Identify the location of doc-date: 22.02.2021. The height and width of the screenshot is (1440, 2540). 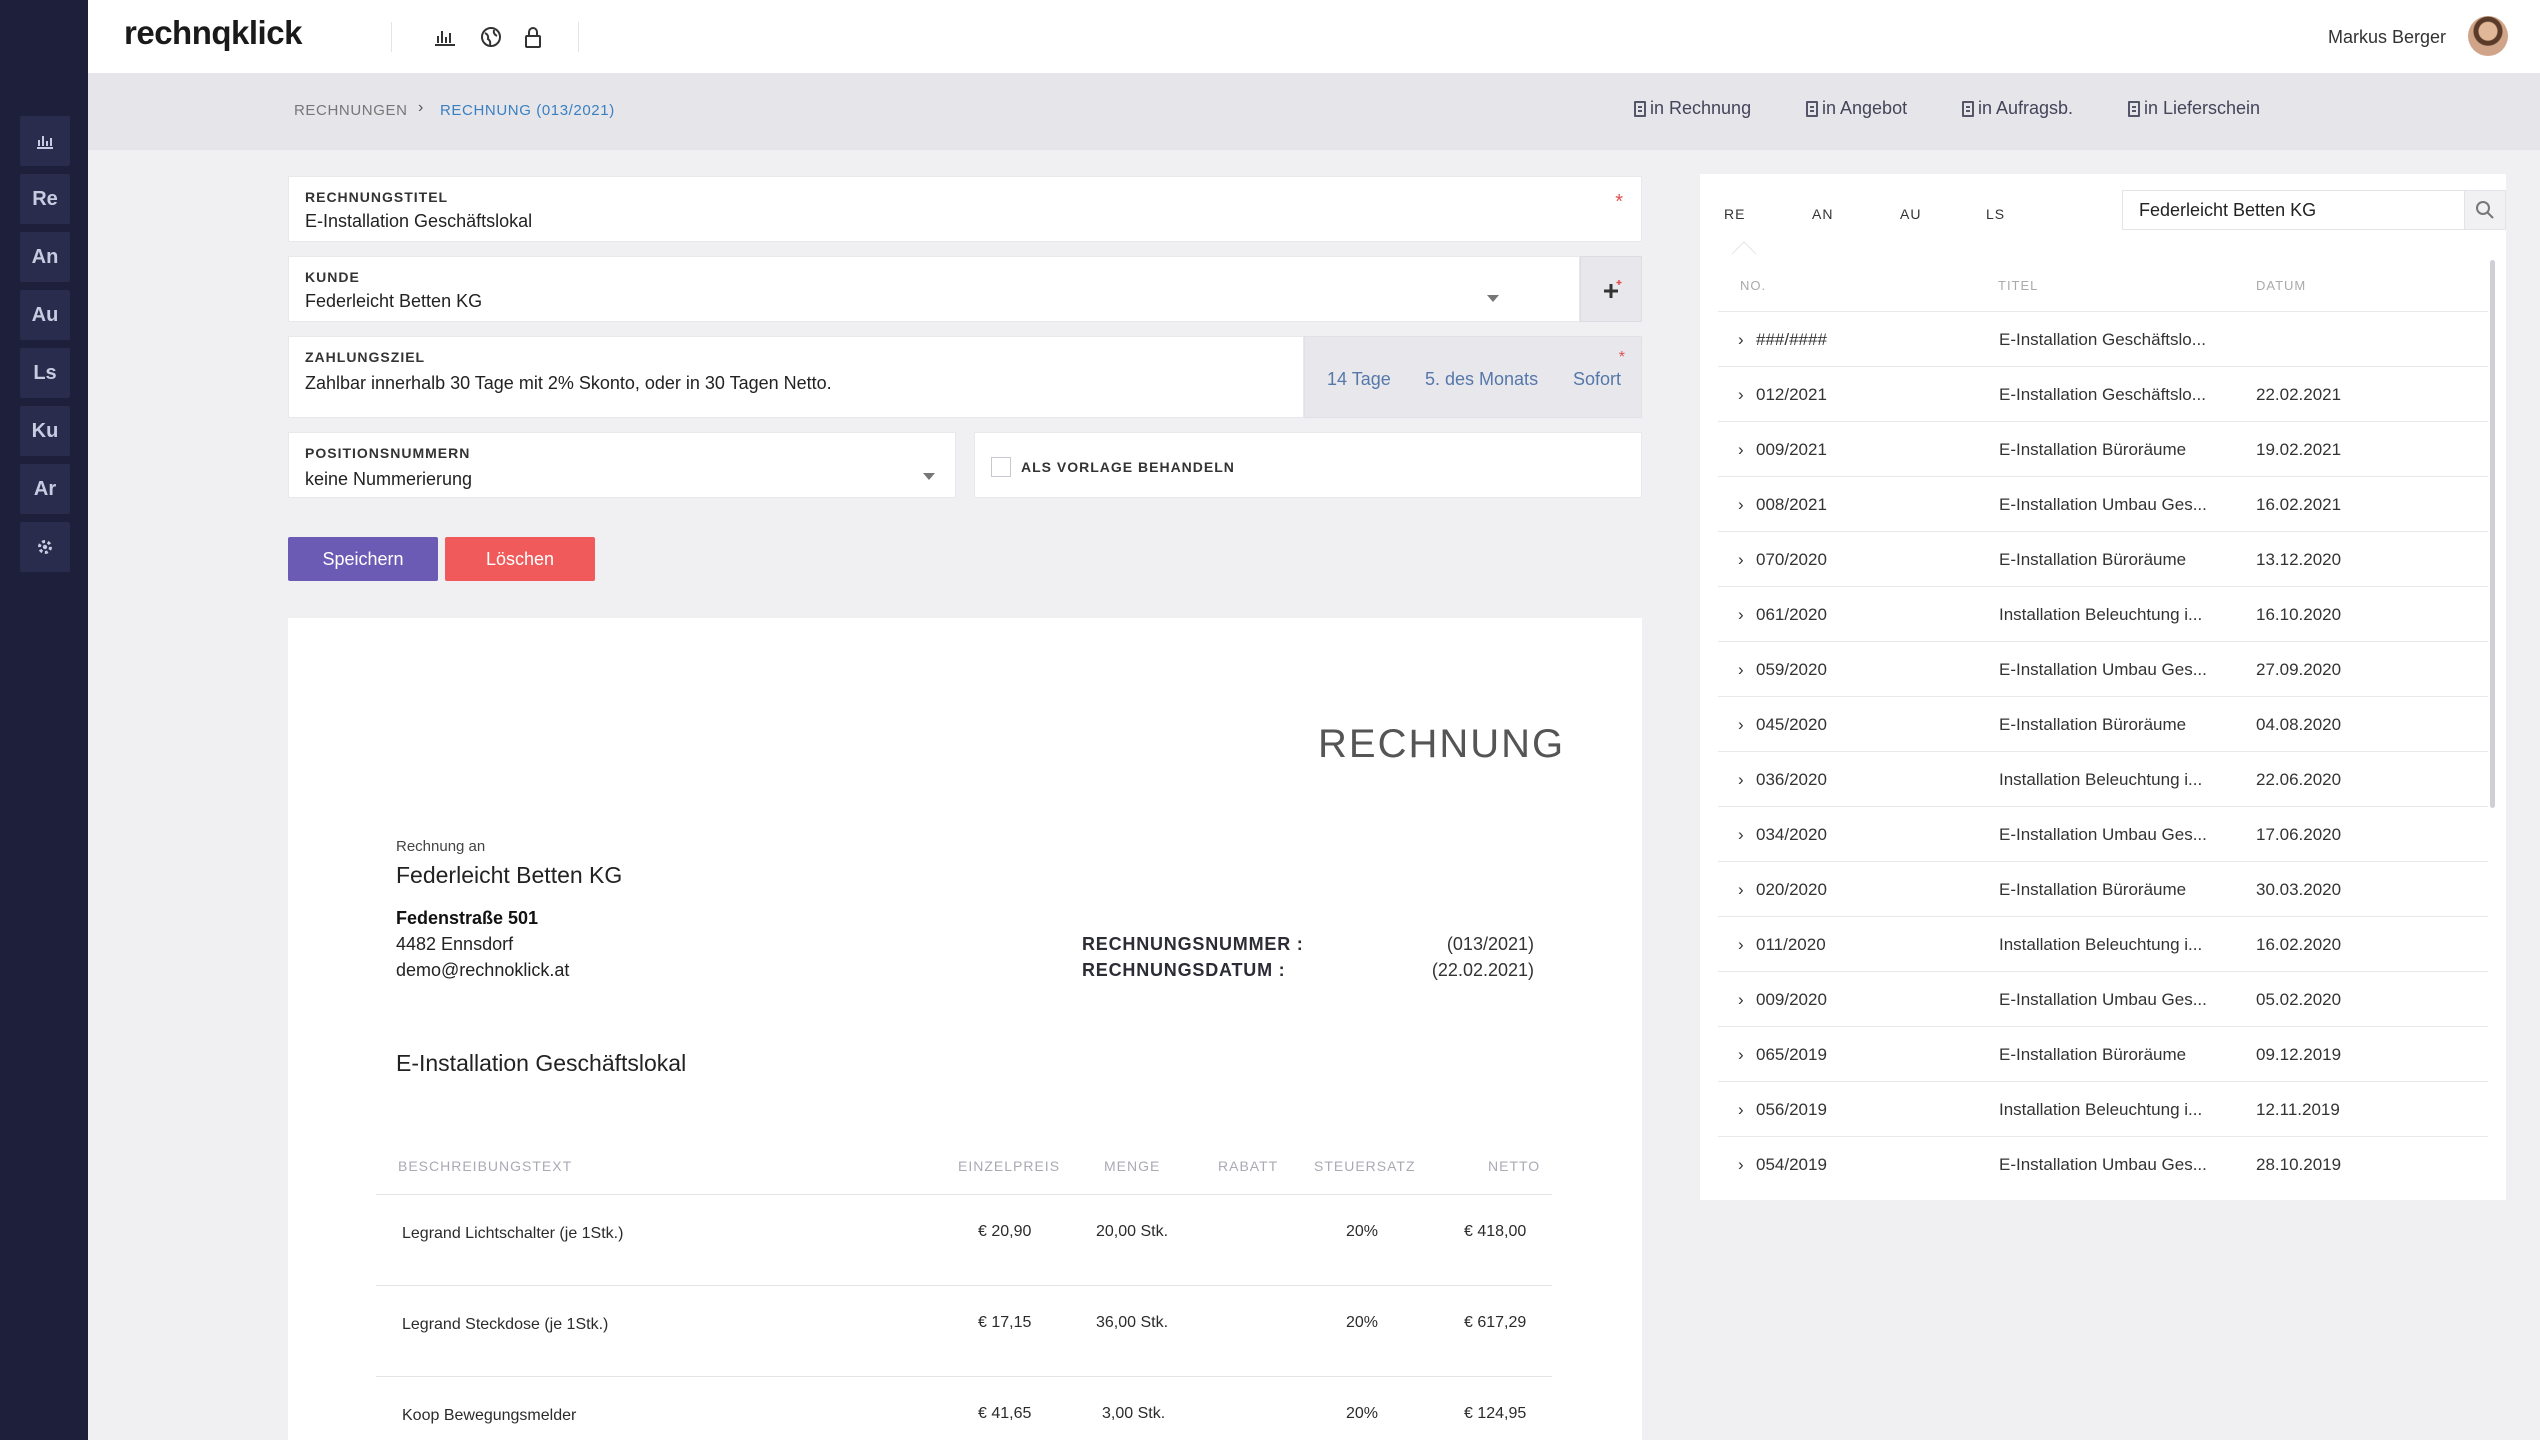
(2299, 394).